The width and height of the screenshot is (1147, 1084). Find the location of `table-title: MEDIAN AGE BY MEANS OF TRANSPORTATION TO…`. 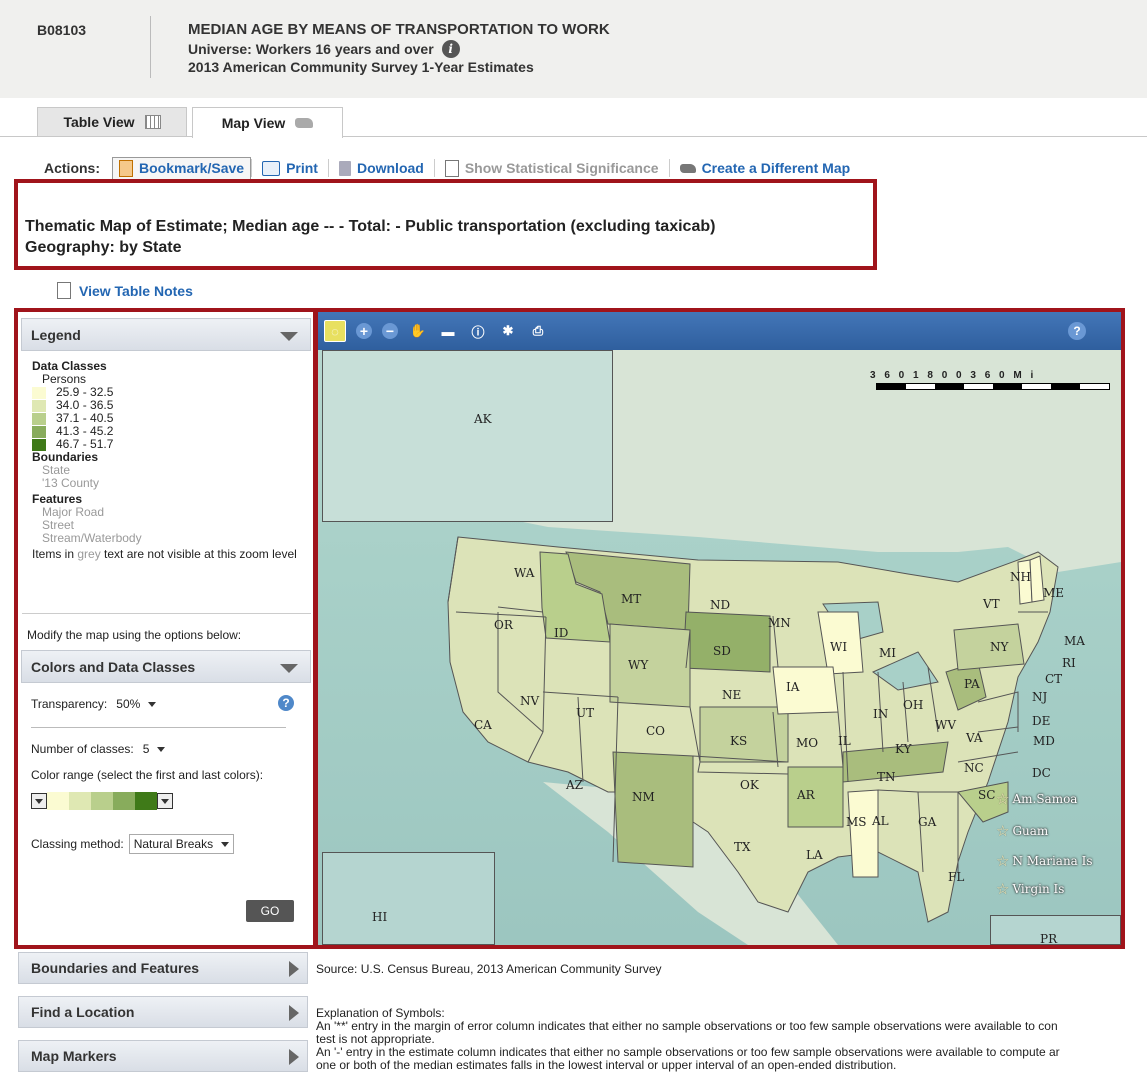

table-title: MEDIAN AGE BY MEANS OF TRANSPORTATION TO… is located at coordinates (399, 29).